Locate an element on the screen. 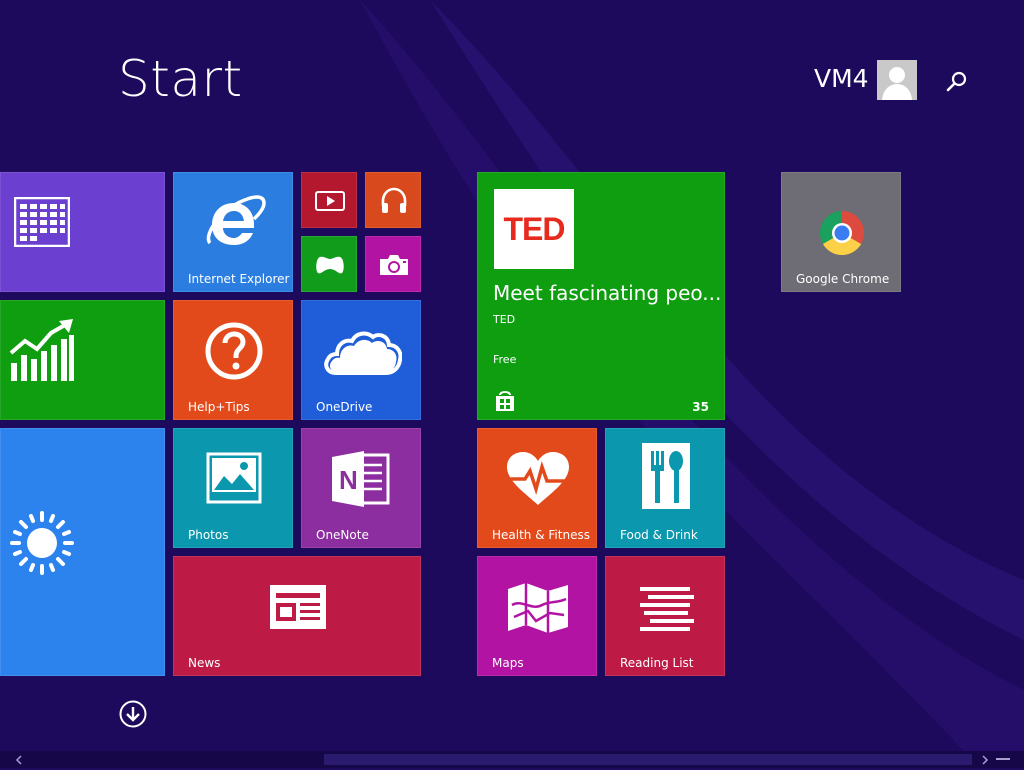 This screenshot has width=1024, height=770. user-silhouette-icon is located at coordinates (897, 80).